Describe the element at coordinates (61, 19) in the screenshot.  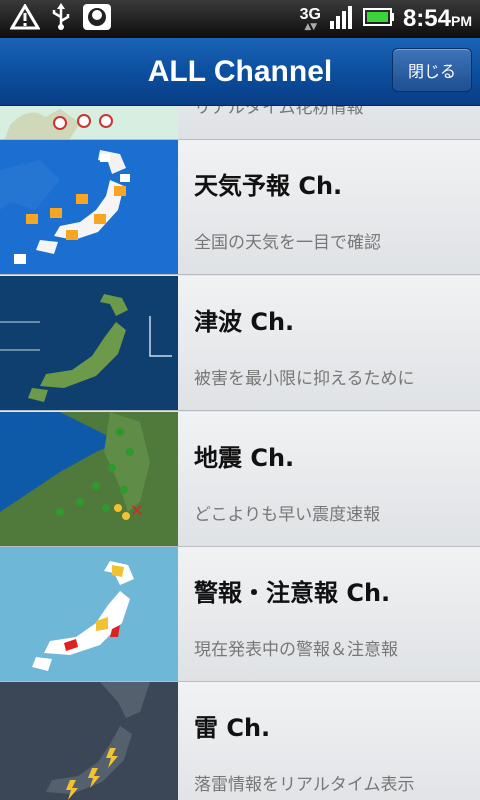
I see `usb-icon` at that location.